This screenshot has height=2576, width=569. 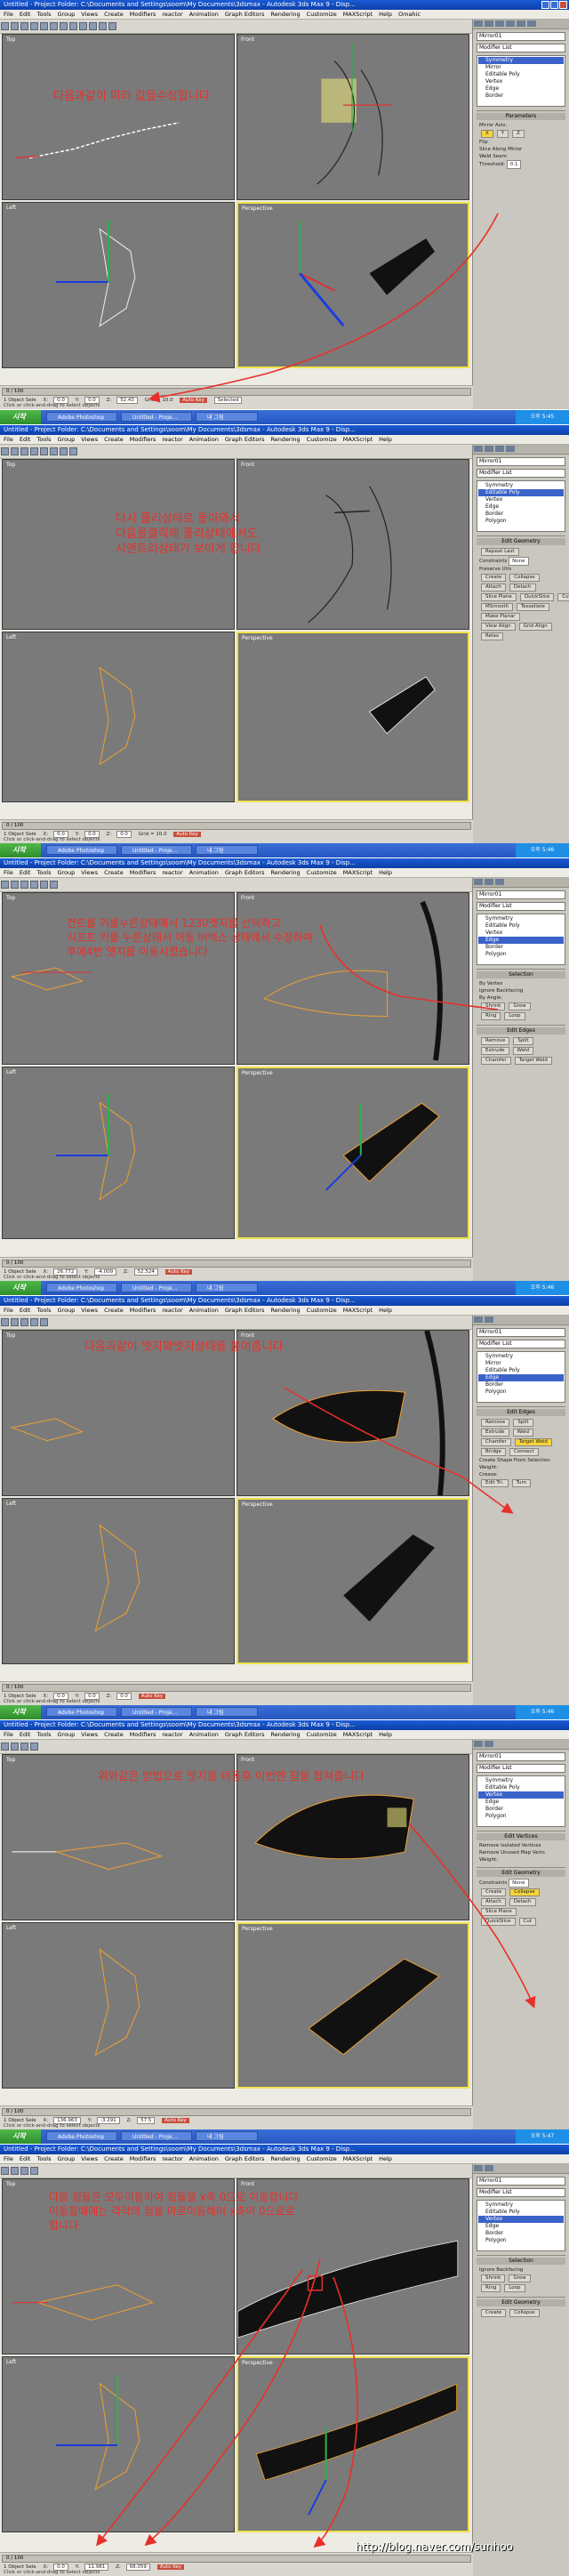 What do you see at coordinates (15, 451) in the screenshot?
I see `redo-icon` at bounding box center [15, 451].